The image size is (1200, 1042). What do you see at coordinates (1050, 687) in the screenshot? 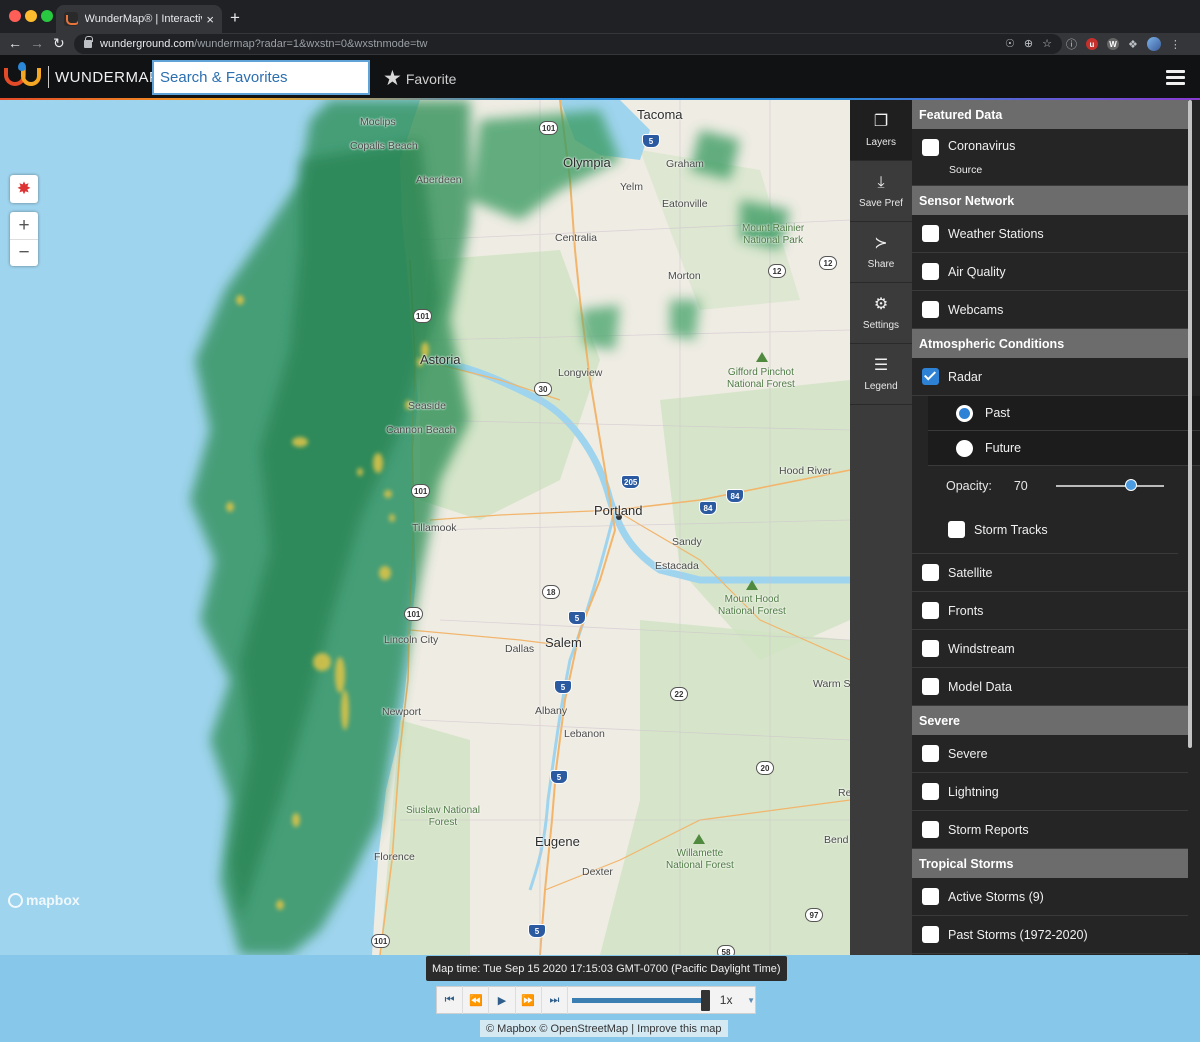
I see `layer-model-data: Model Data` at bounding box center [1050, 687].